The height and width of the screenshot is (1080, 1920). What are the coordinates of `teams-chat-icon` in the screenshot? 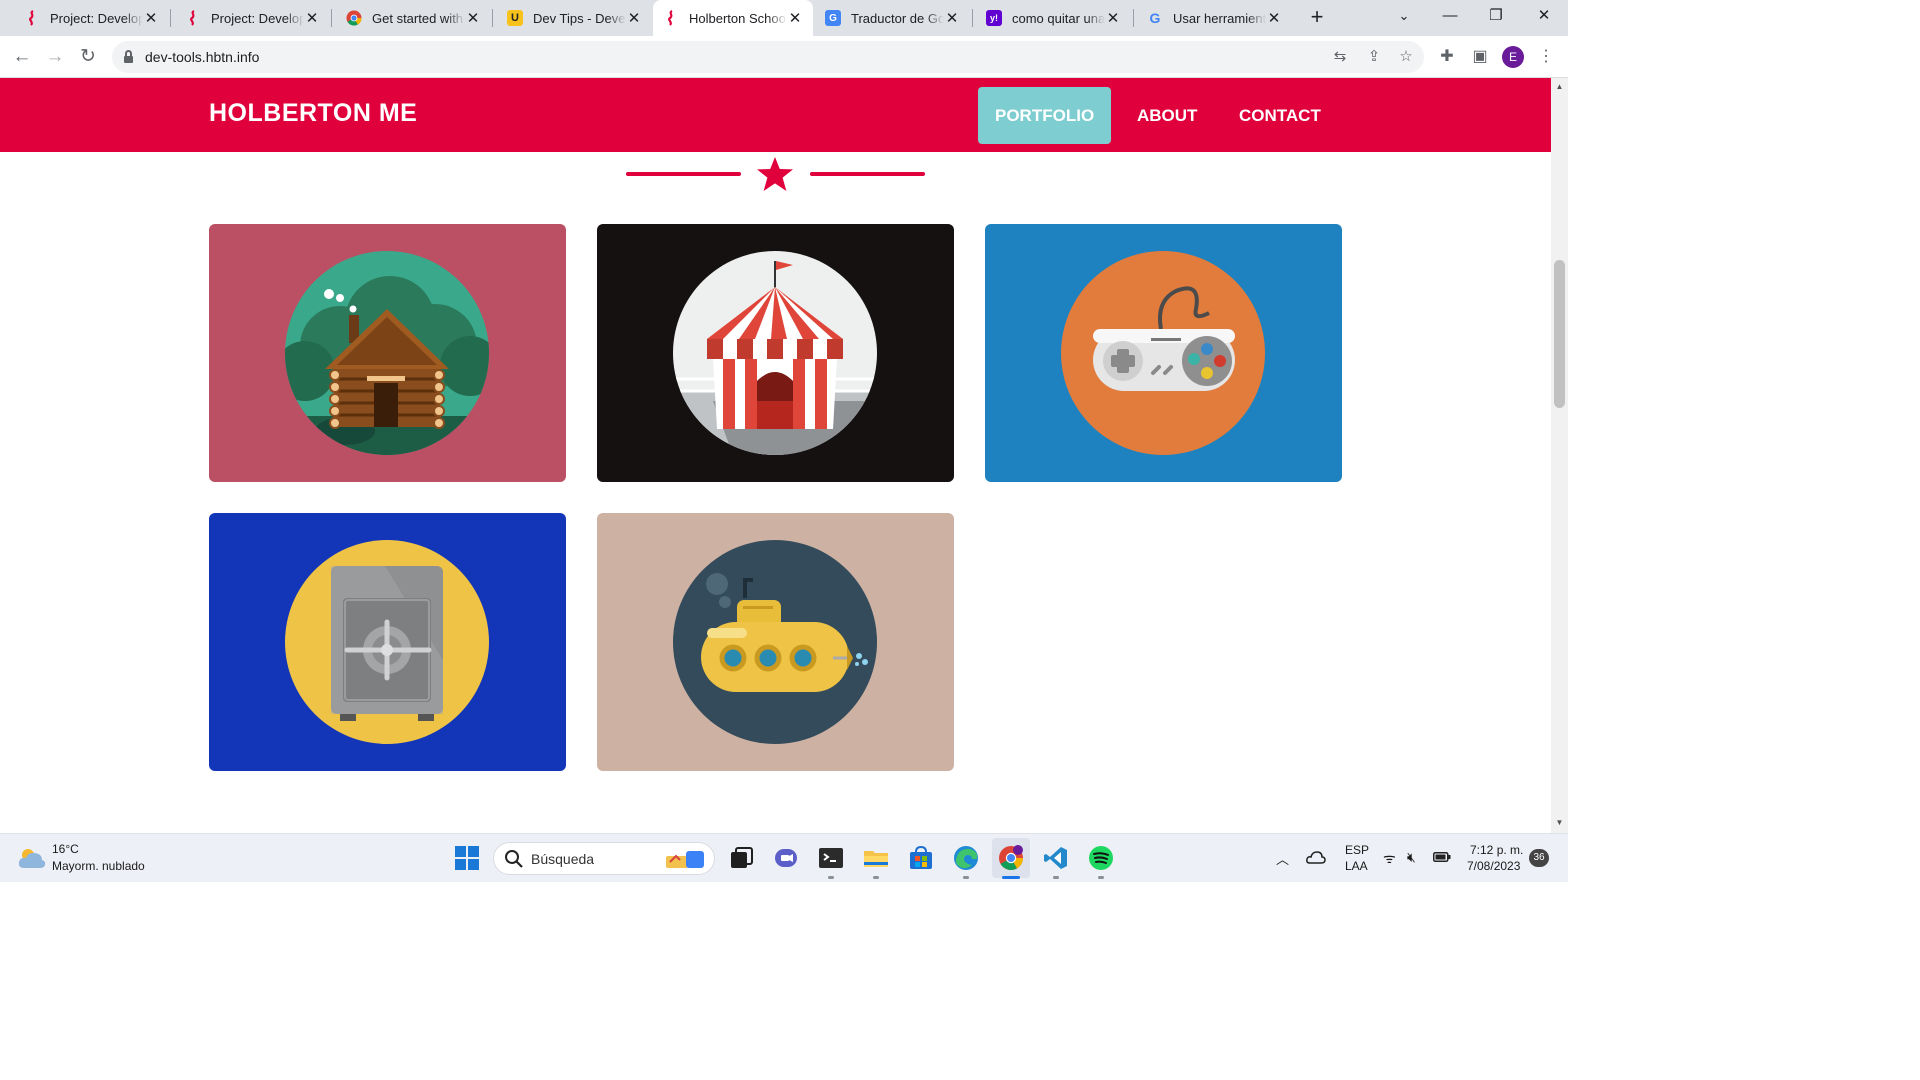 It's located at (786, 858).